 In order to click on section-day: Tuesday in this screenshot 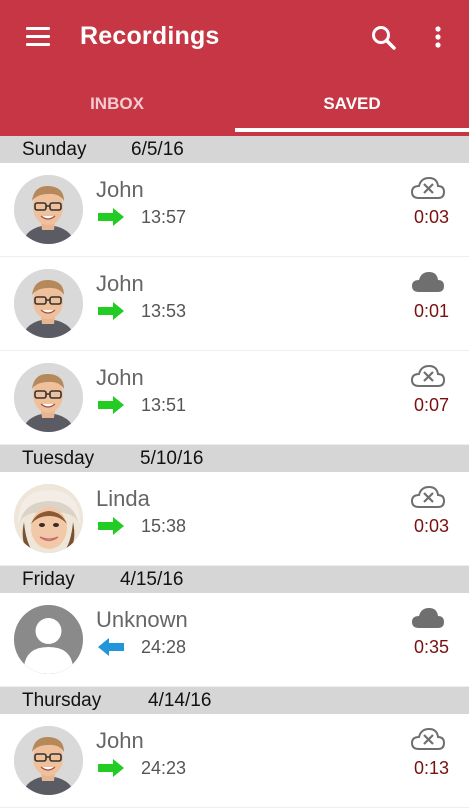, I will do `click(58, 458)`.